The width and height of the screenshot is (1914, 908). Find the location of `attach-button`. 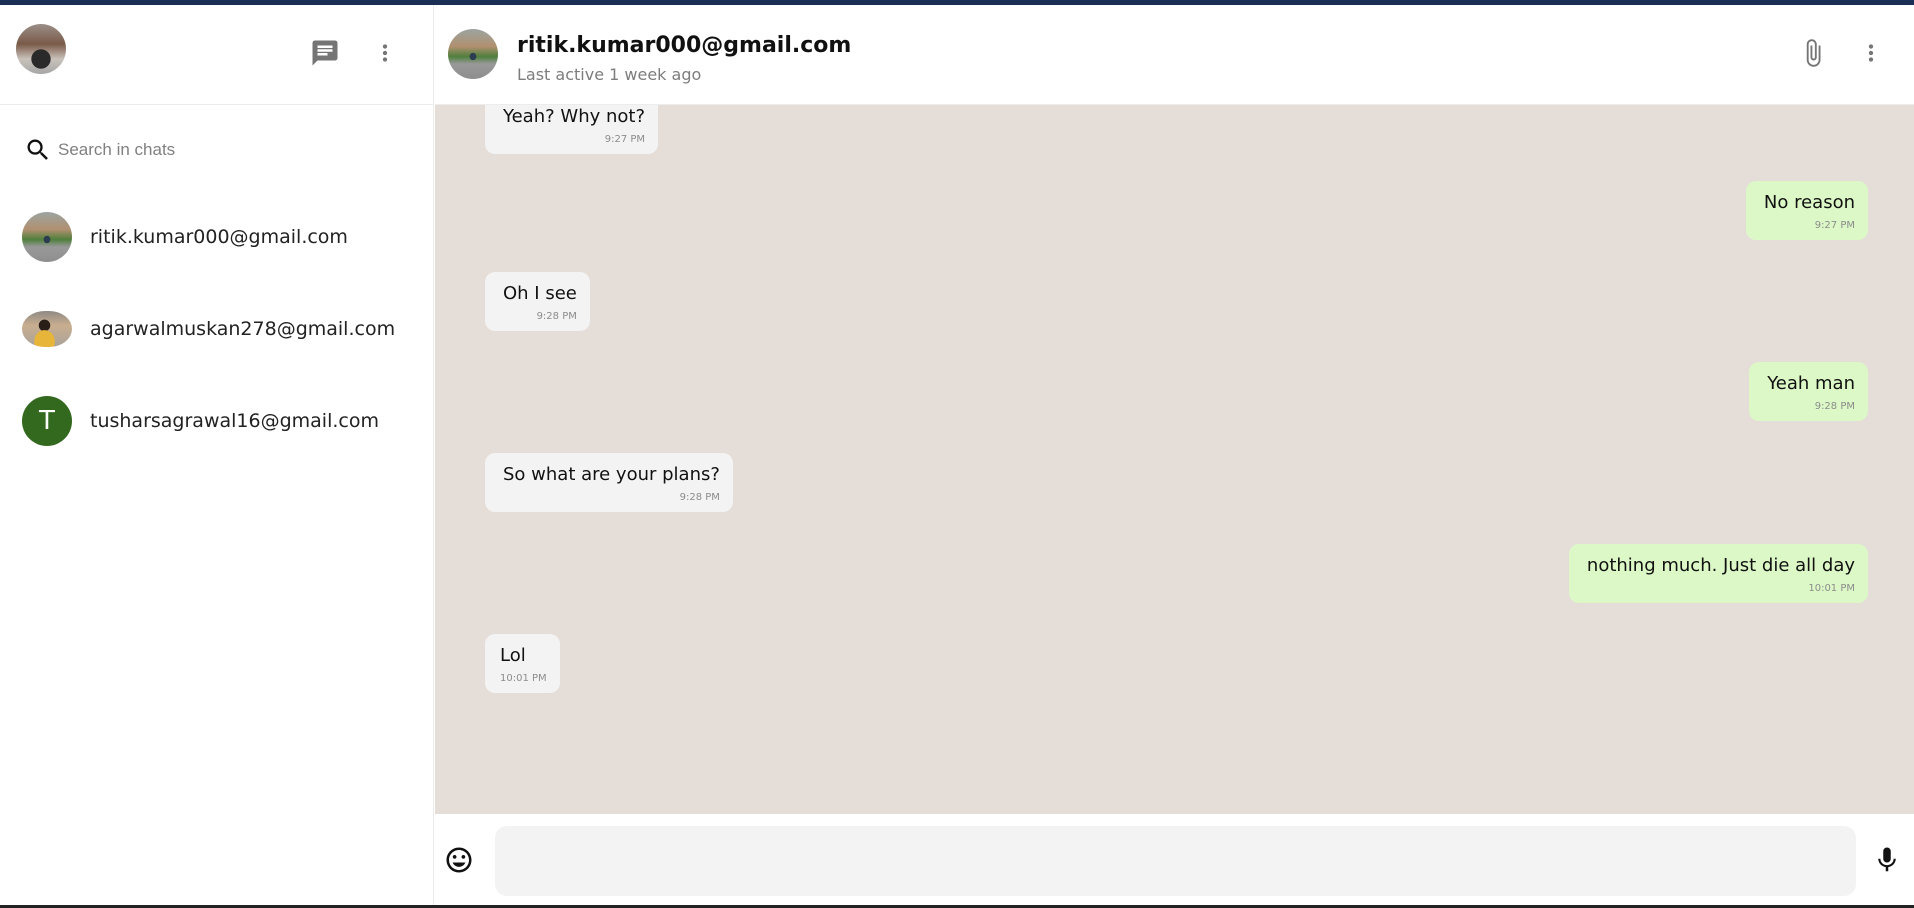

attach-button is located at coordinates (1813, 53).